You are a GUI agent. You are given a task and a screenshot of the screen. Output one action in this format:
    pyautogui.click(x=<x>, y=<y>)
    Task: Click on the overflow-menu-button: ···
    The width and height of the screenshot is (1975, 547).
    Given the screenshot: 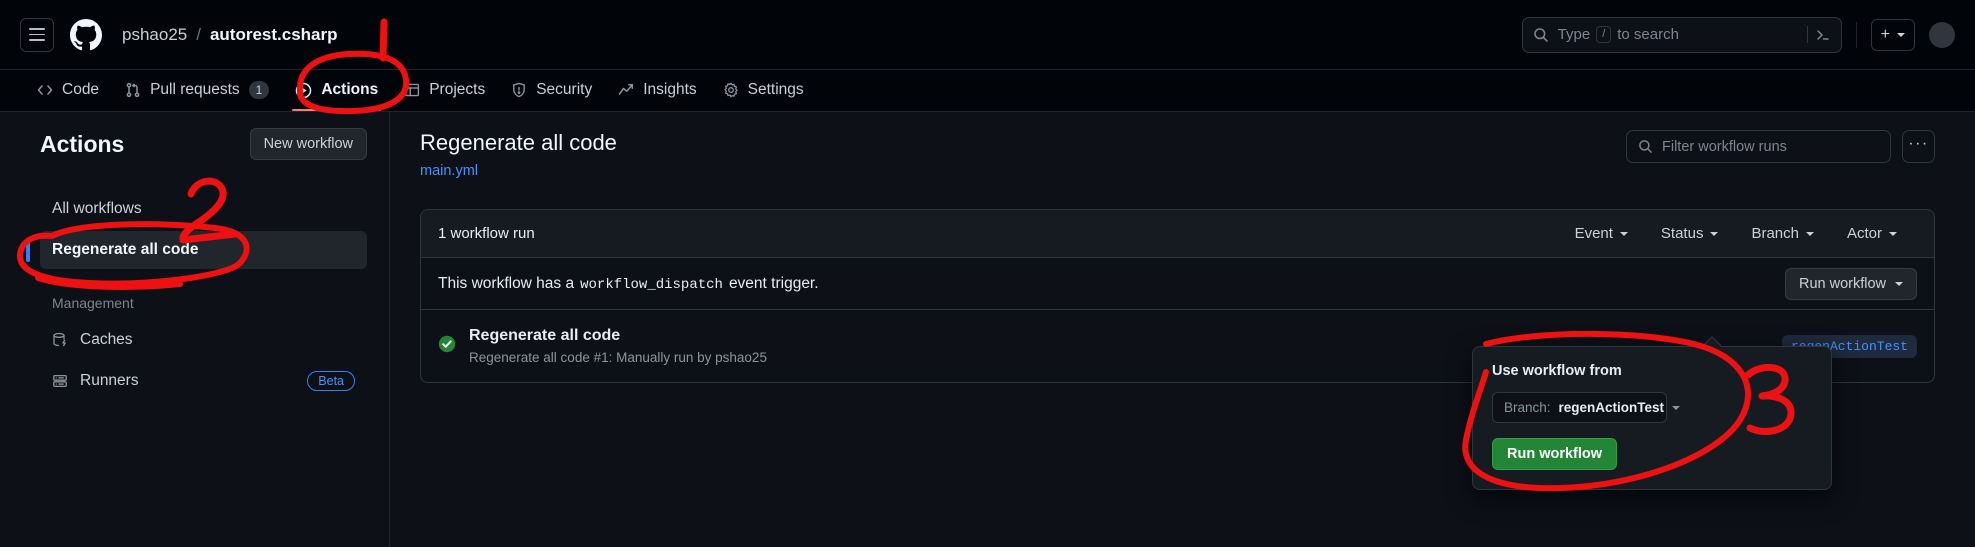 What is the action you would take?
    pyautogui.click(x=1918, y=146)
    